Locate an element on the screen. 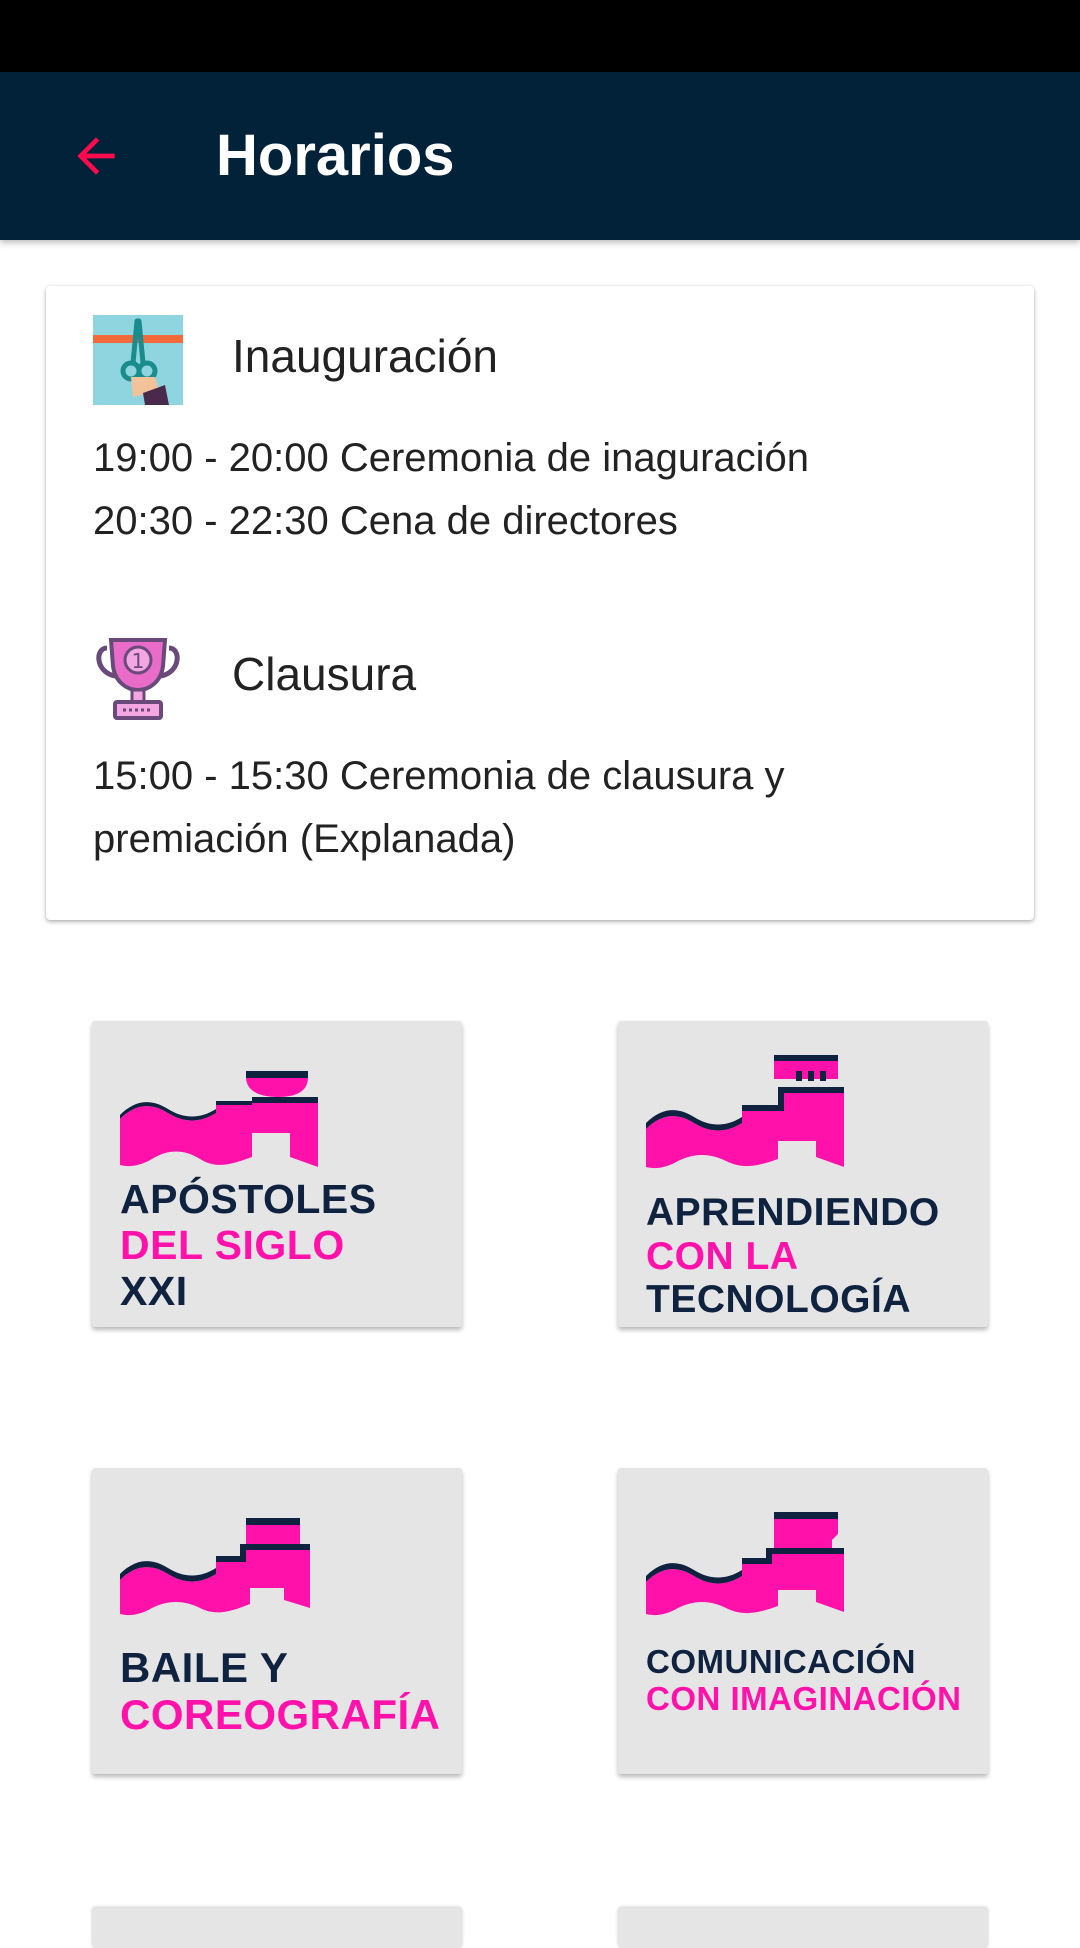 Image resolution: width=1080 pixels, height=1948 pixels. schedule-line: 20:30 - 22:30 Cena de directores is located at coordinates (385, 521).